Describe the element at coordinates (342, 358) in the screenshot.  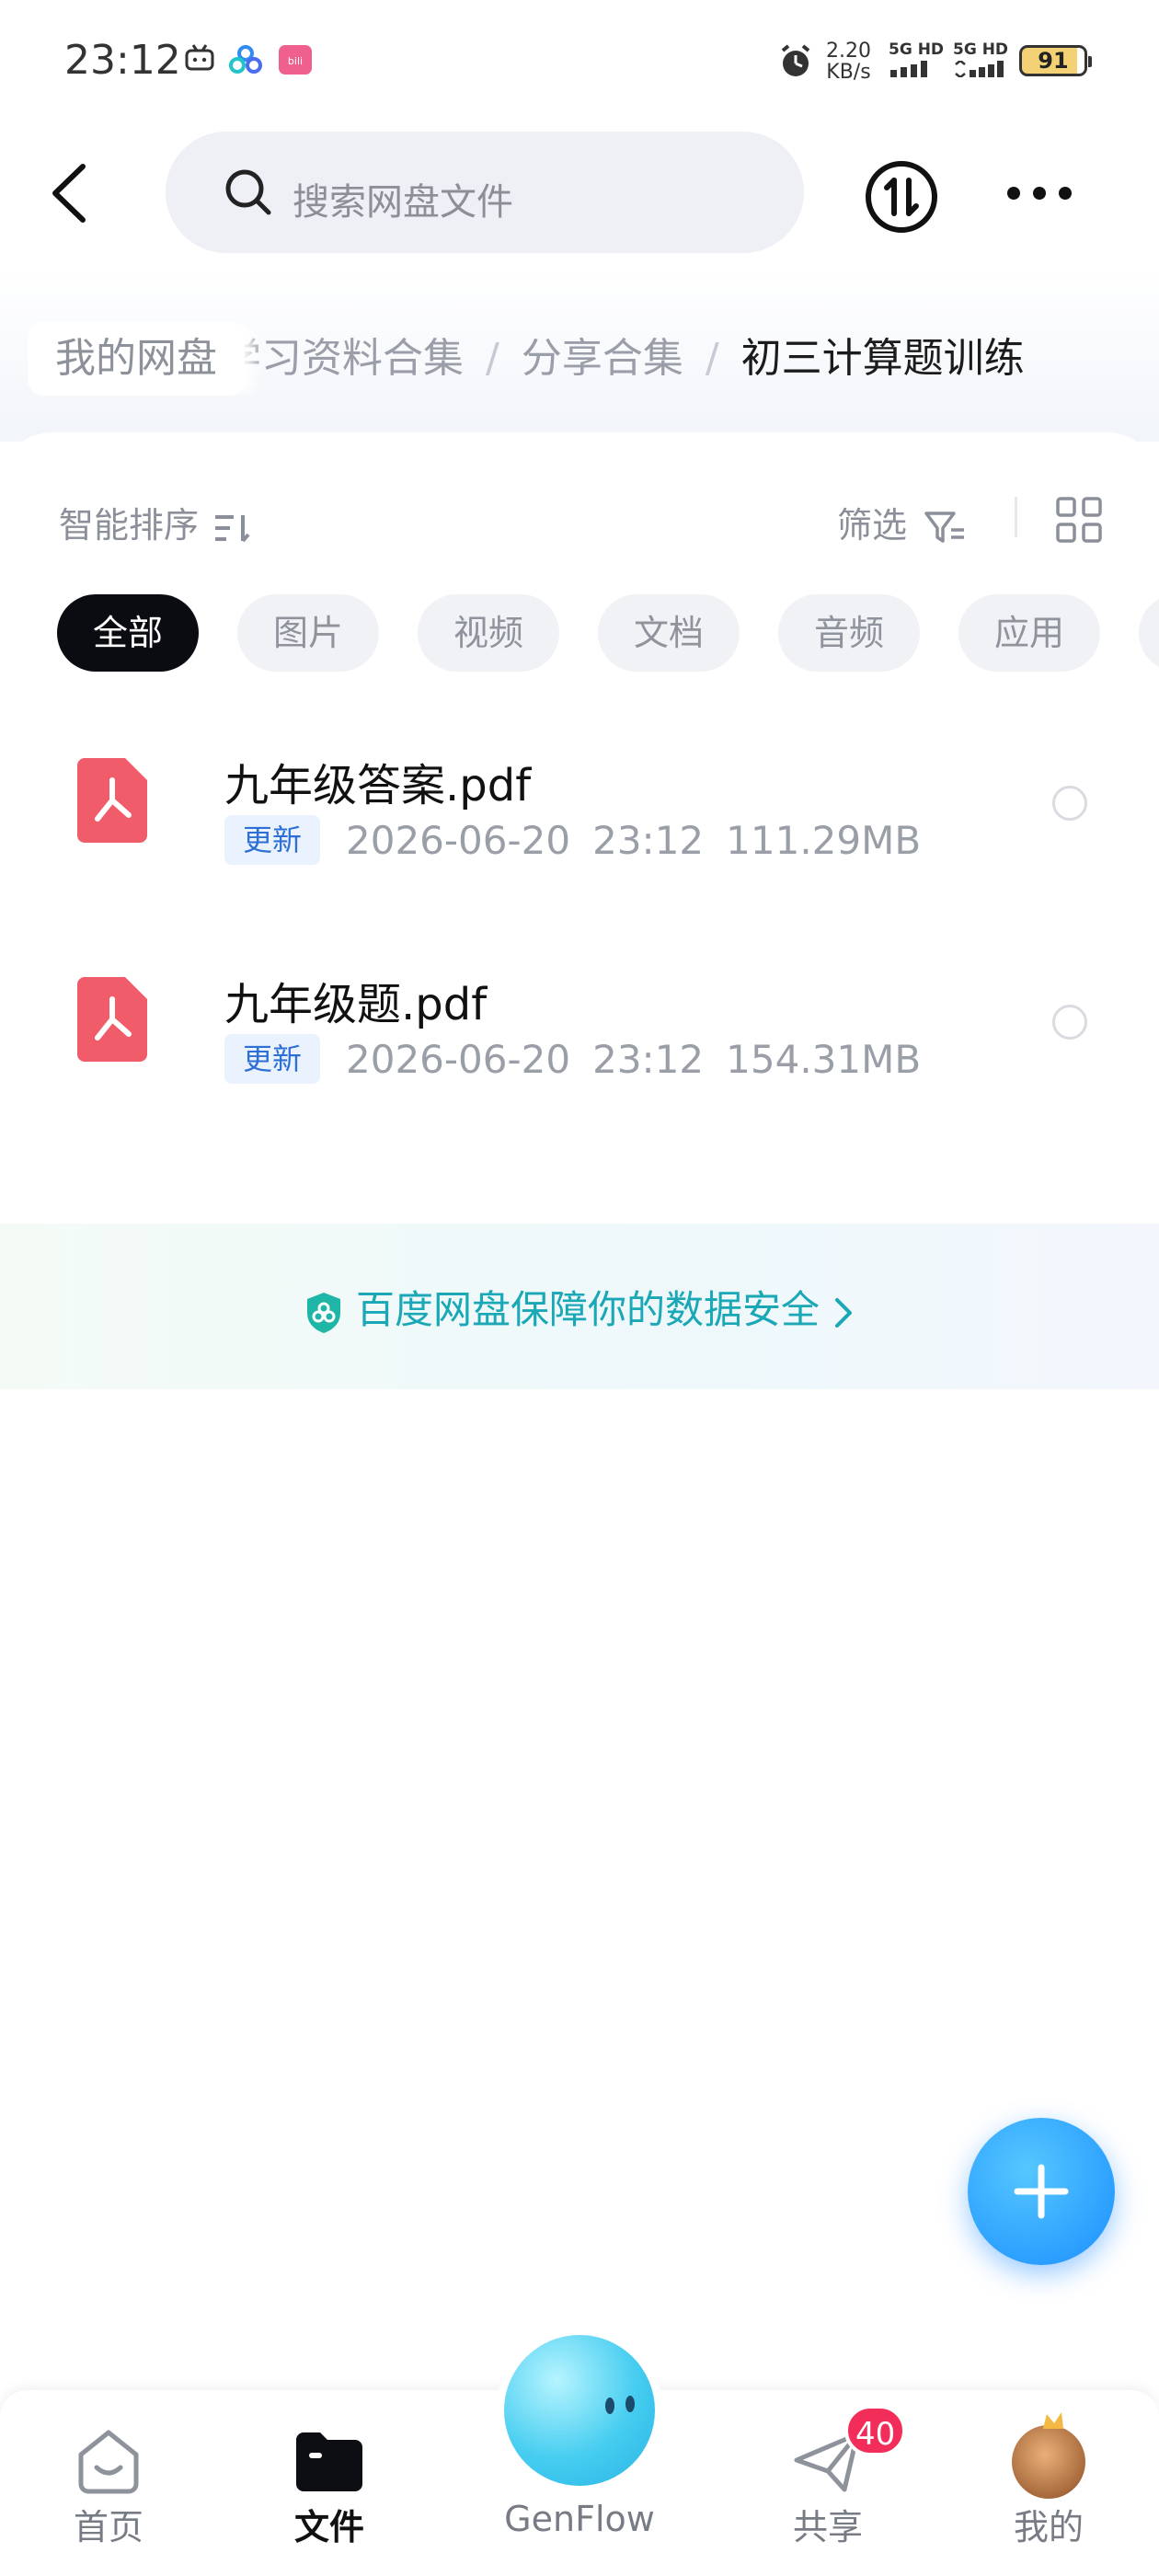
I see `breadcrumb-item-1: 学习资料合集` at that location.